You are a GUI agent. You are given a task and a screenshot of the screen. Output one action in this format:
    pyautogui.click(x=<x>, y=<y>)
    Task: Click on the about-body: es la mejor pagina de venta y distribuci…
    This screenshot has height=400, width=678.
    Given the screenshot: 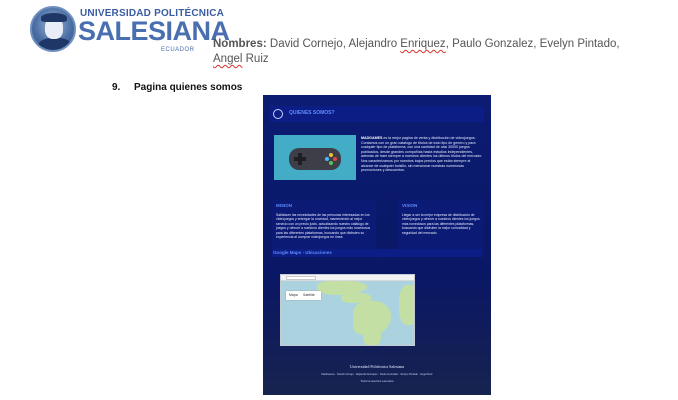 What is the action you would take?
    pyautogui.click(x=422, y=154)
    